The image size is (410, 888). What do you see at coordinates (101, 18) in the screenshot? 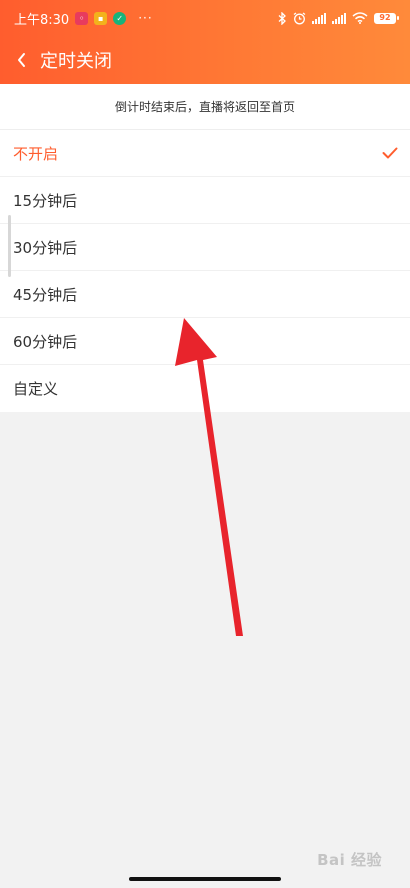
I see `notification-app-icon: ▪` at bounding box center [101, 18].